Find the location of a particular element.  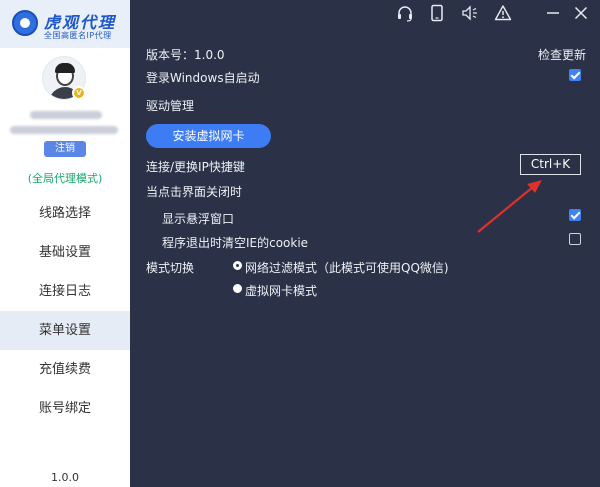

headset-icon is located at coordinates (405, 13).